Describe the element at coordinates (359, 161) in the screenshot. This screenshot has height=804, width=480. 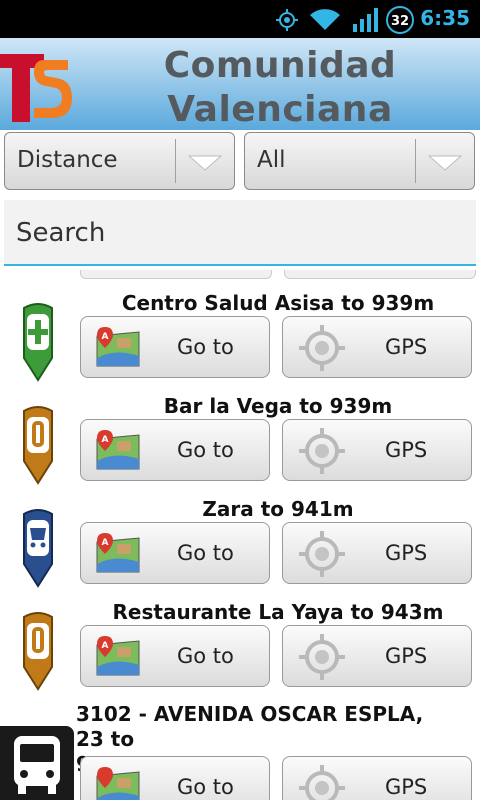
I see `category-spinner: All` at that location.